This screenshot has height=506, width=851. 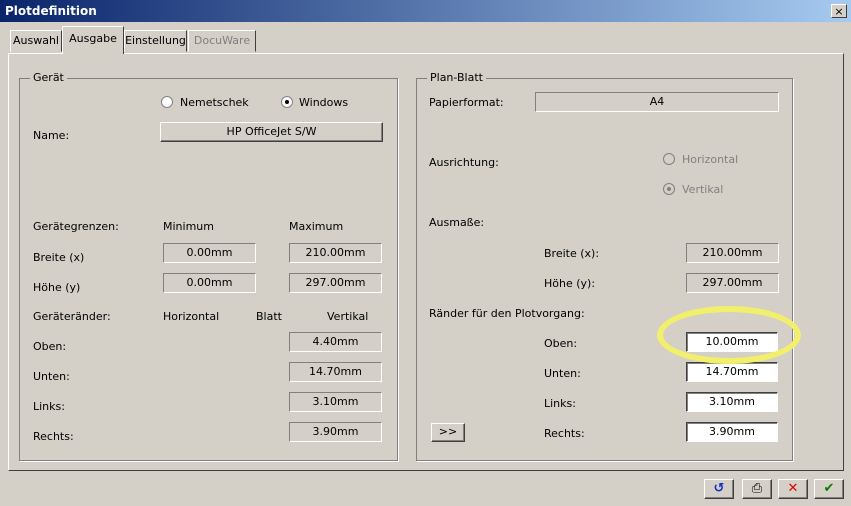 I want to click on plan-oben-label: Oben:, so click(x=561, y=343).